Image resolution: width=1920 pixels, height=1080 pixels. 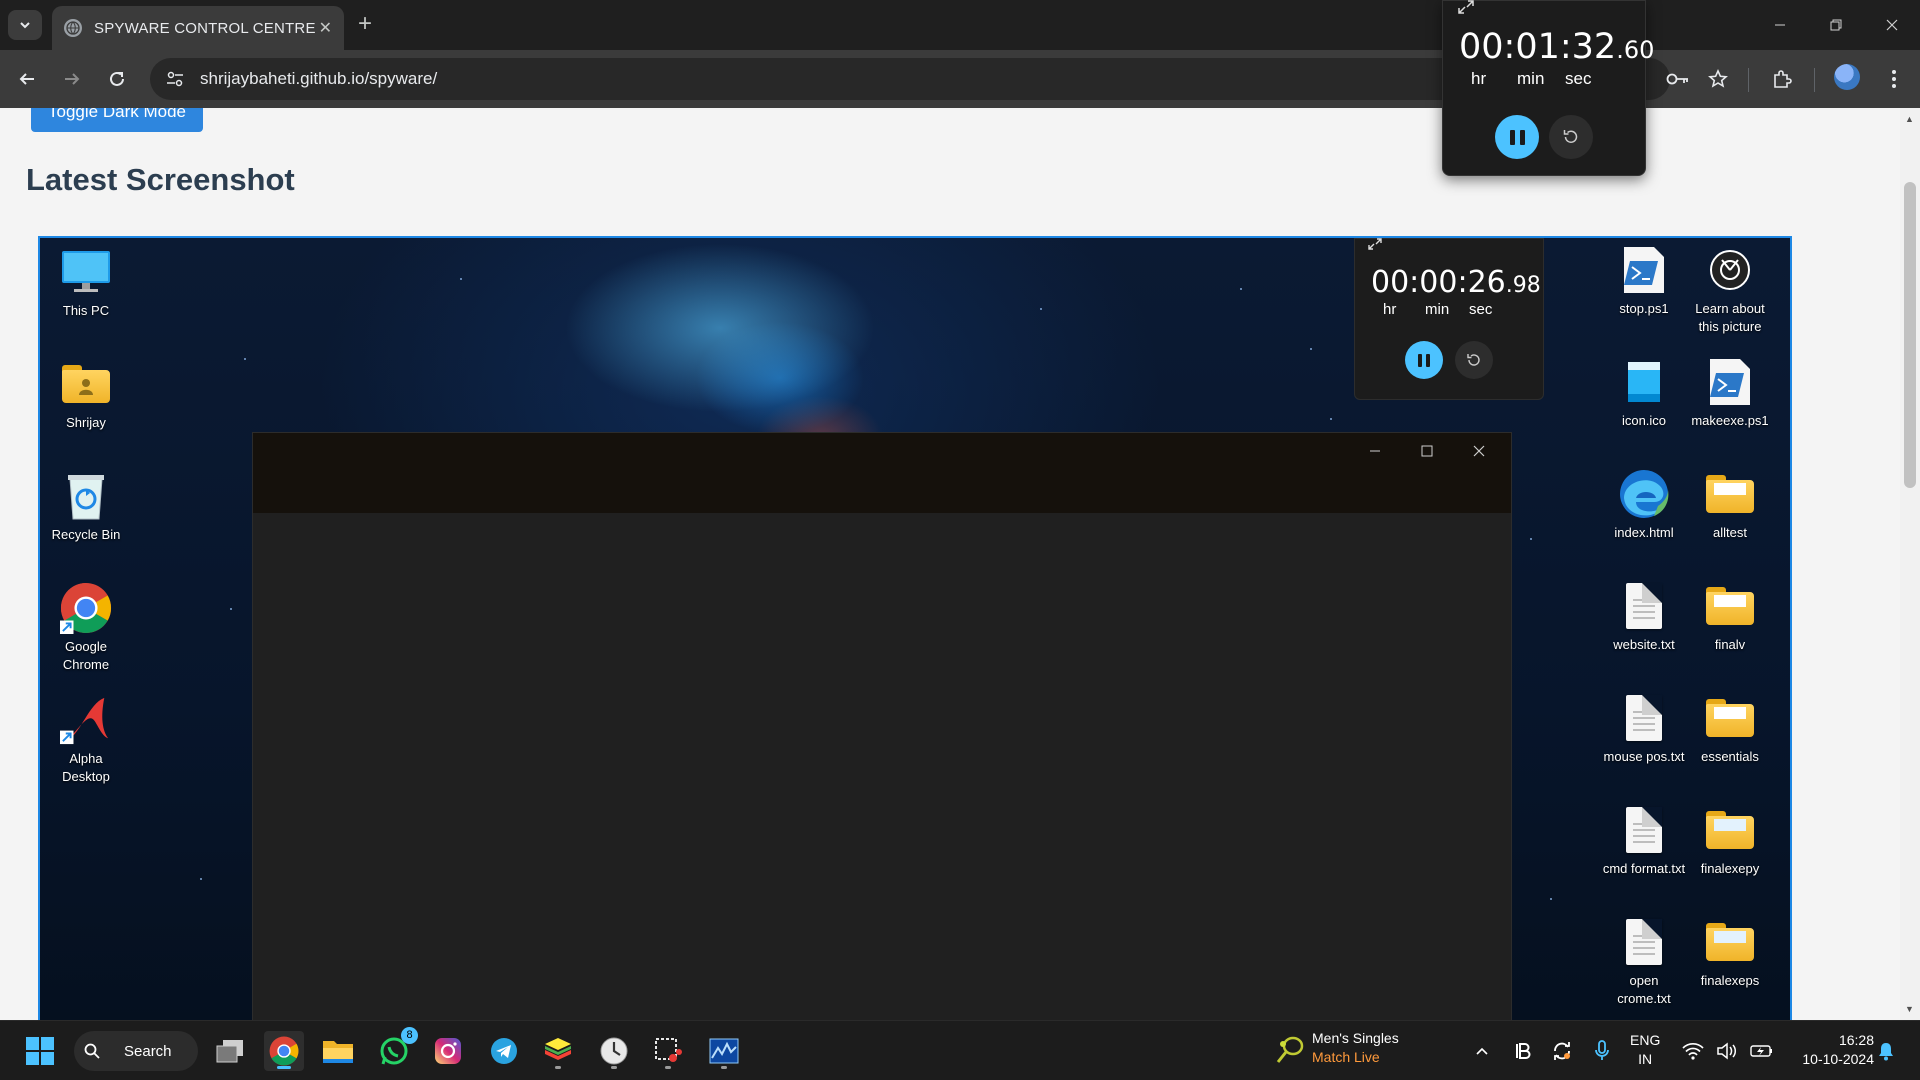 I want to click on taskbar-telegram, so click(x=504, y=1051).